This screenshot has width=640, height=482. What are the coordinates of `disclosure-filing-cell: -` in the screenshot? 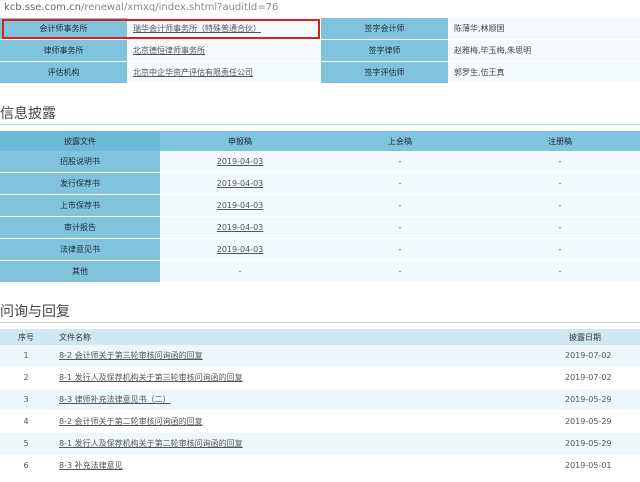 It's located at (240, 271).